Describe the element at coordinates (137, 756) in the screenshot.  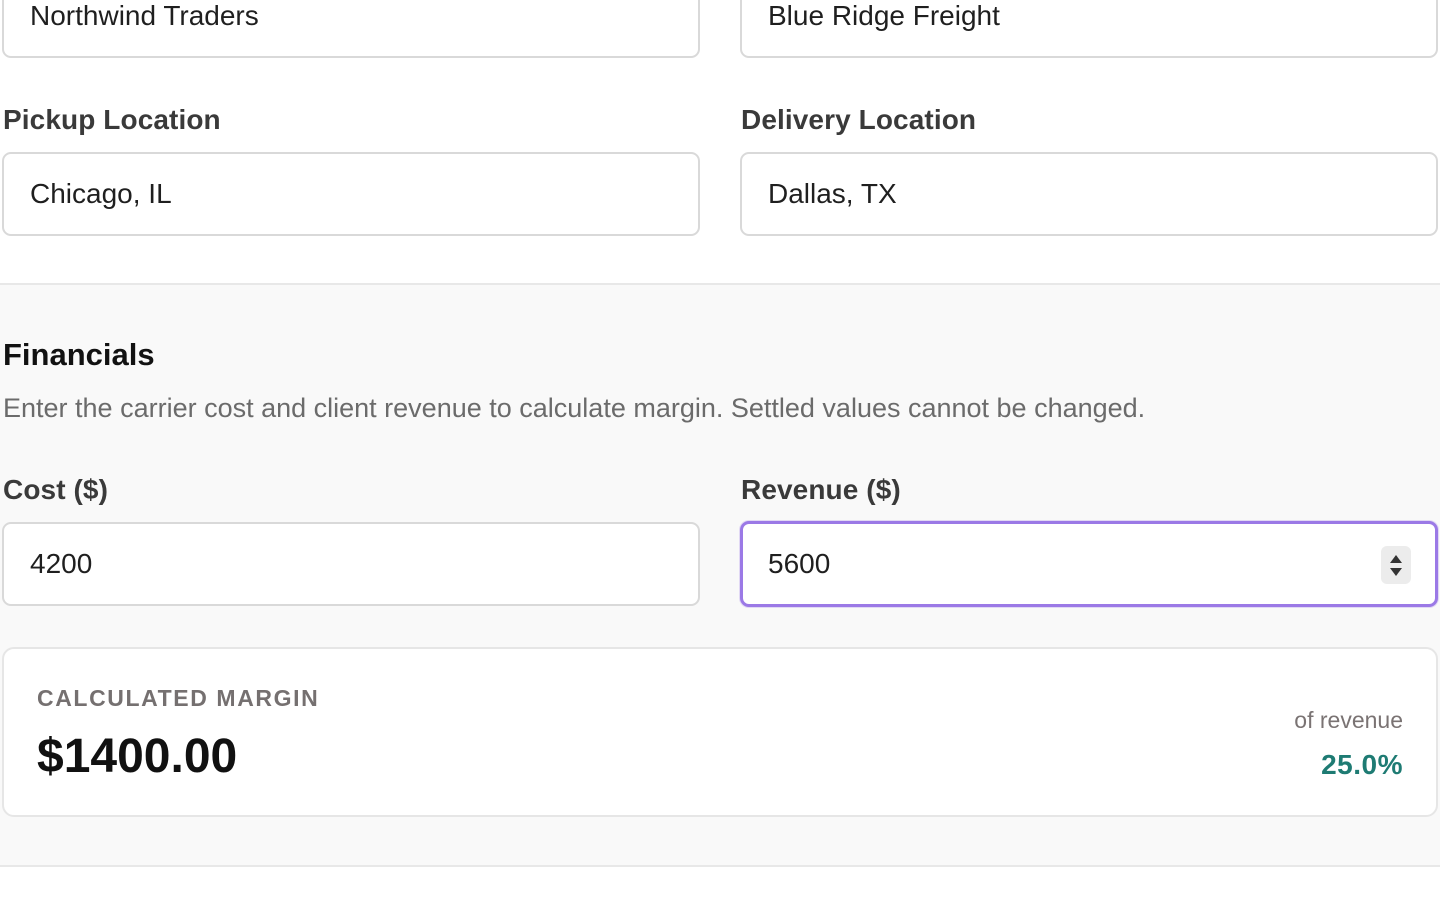
I see `margin-value: $1400.00` at that location.